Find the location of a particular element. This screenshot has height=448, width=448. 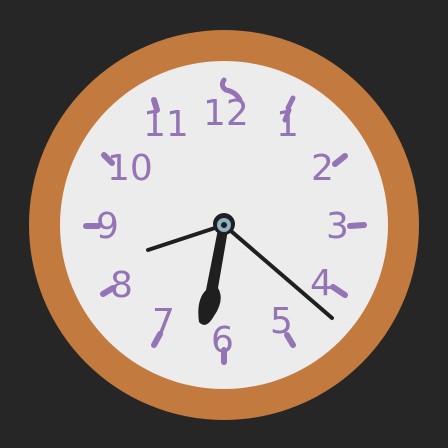

numeral-6-text-visible: 6 is located at coordinates (222, 340).